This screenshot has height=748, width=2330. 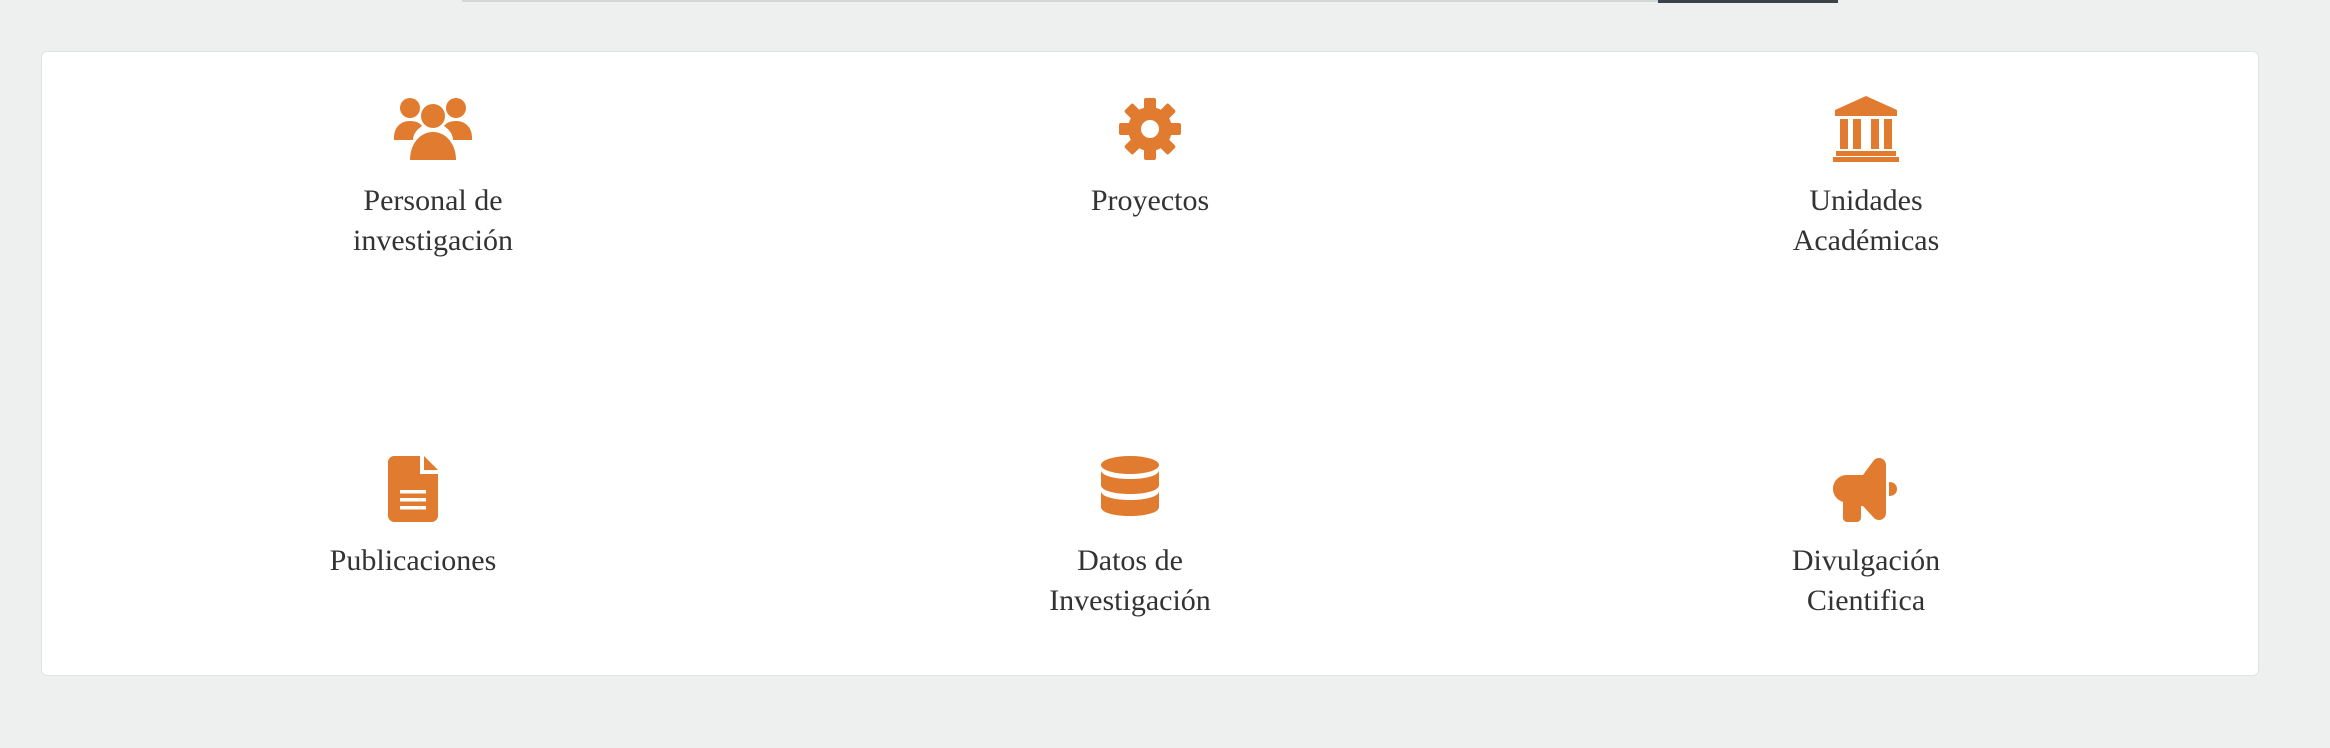 What do you see at coordinates (433, 131) in the screenshot?
I see `users-icon` at bounding box center [433, 131].